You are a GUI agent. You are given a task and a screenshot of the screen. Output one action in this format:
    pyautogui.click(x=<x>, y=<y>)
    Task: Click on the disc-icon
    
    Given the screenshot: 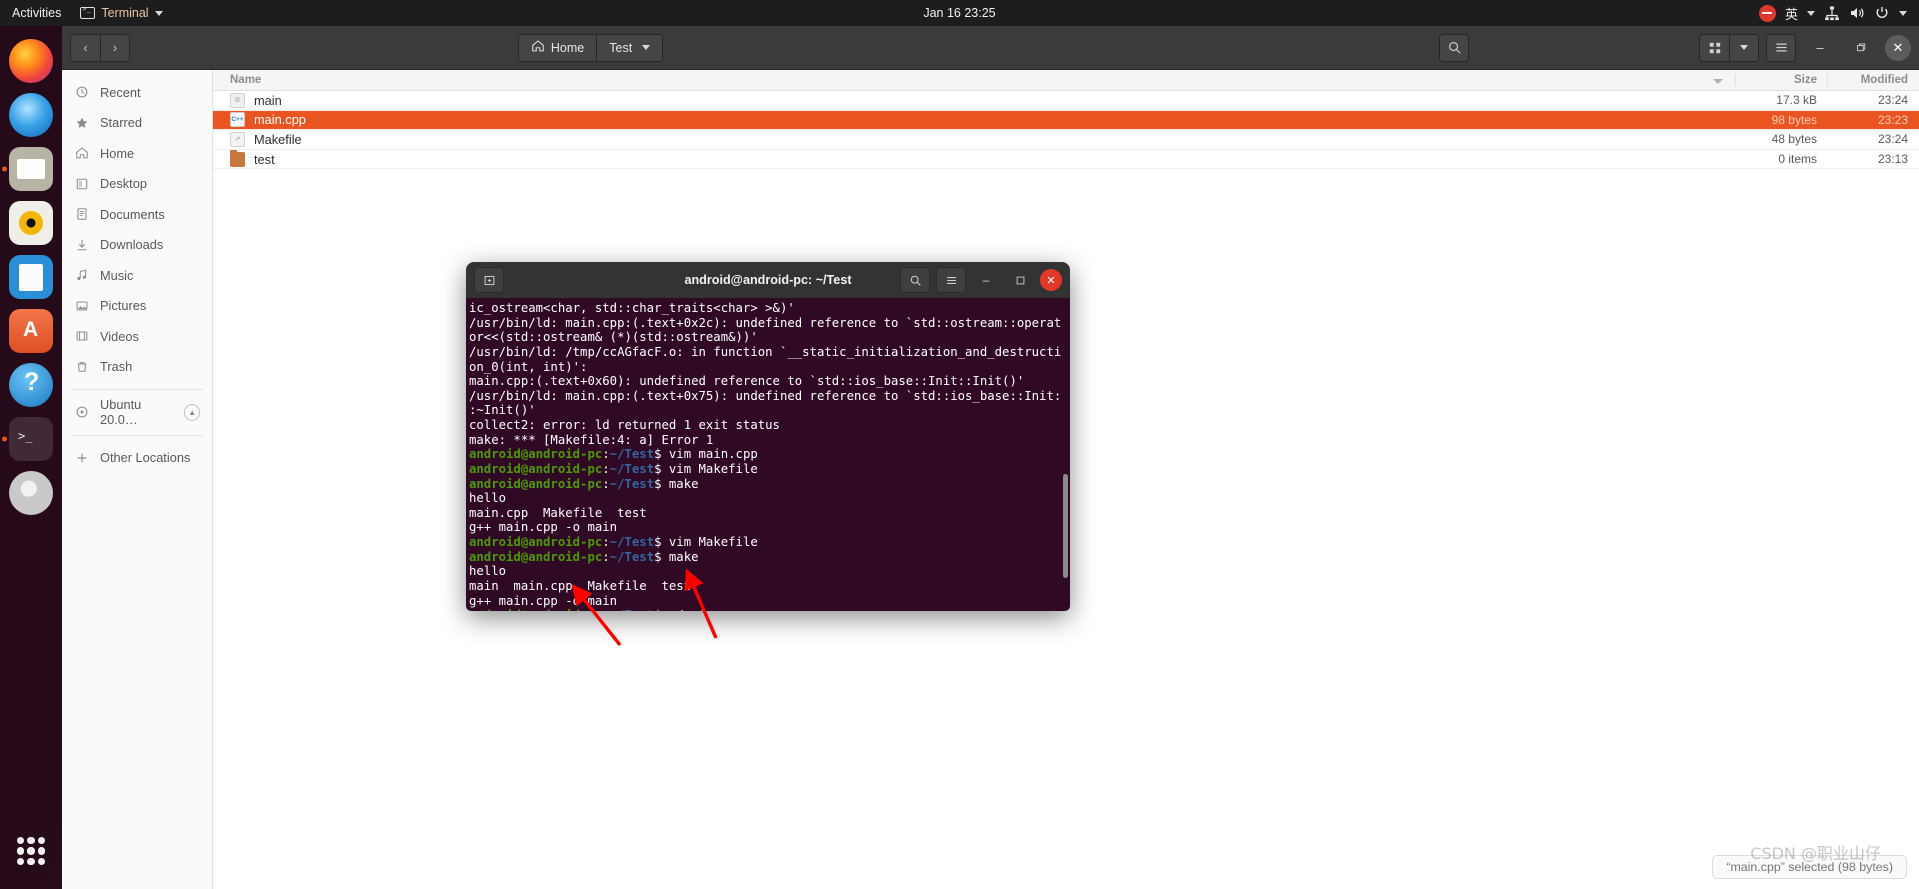 What is the action you would take?
    pyautogui.click(x=82, y=412)
    